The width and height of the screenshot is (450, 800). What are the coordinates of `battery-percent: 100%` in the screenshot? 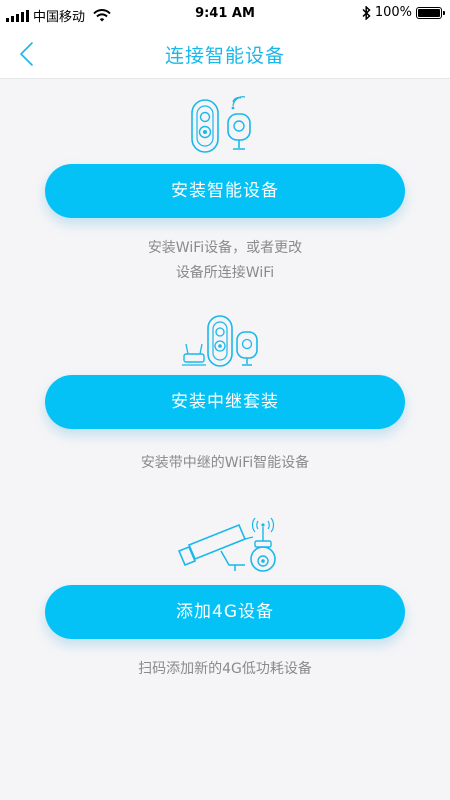 It's located at (393, 12).